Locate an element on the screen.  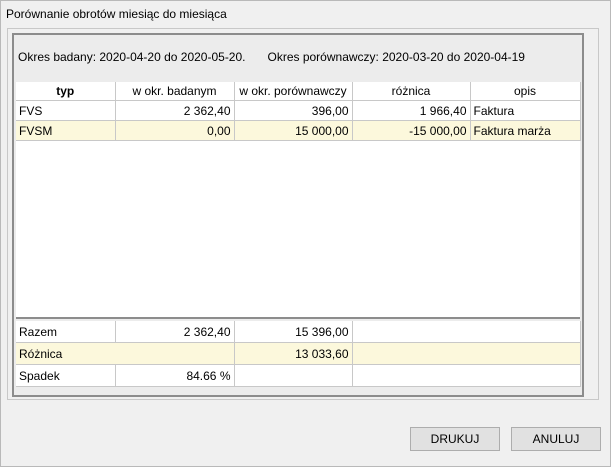
column-header-typ: typ is located at coordinates (66, 91).